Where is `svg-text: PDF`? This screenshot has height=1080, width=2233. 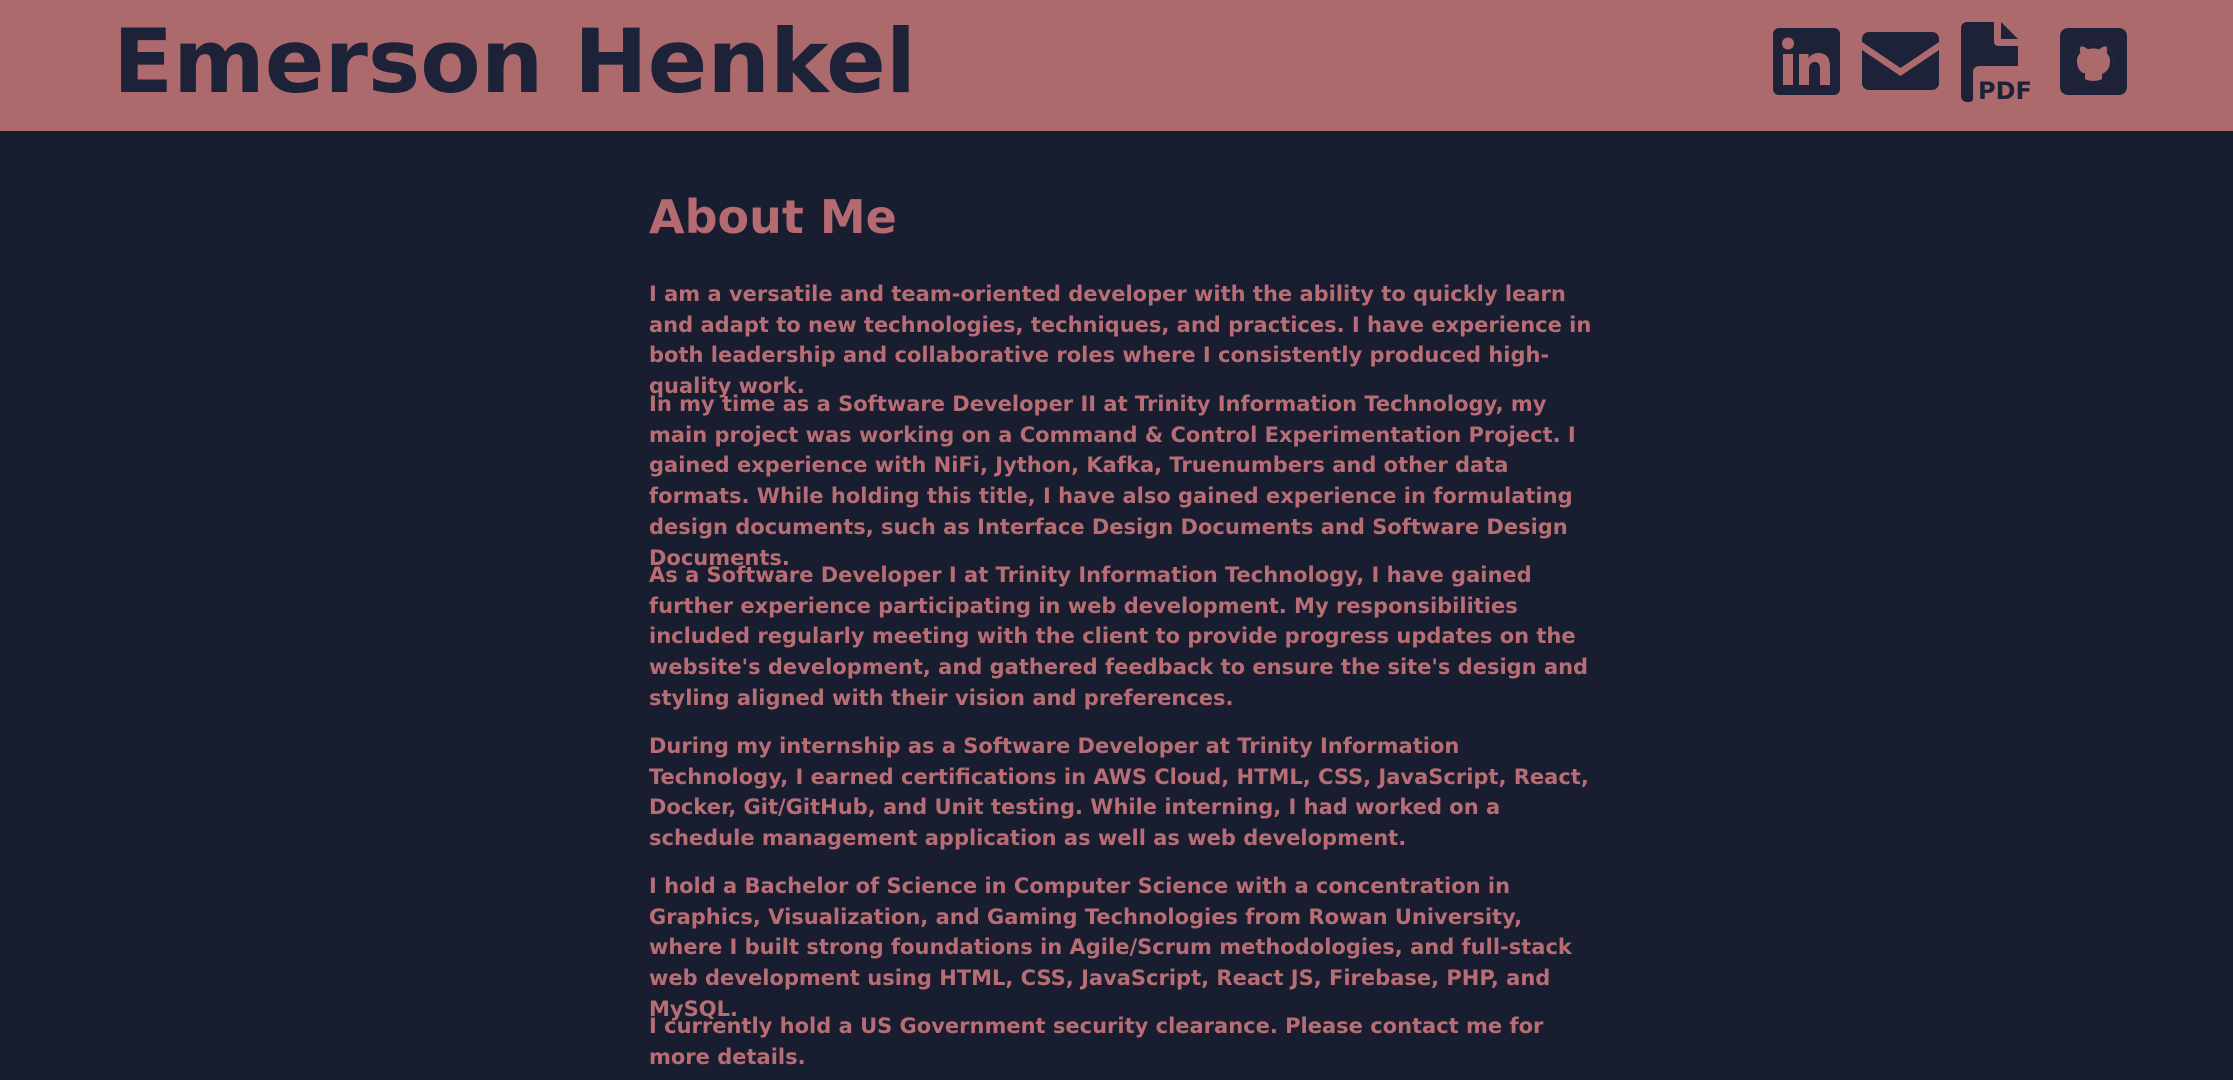 svg-text: PDF is located at coordinates (2005, 89).